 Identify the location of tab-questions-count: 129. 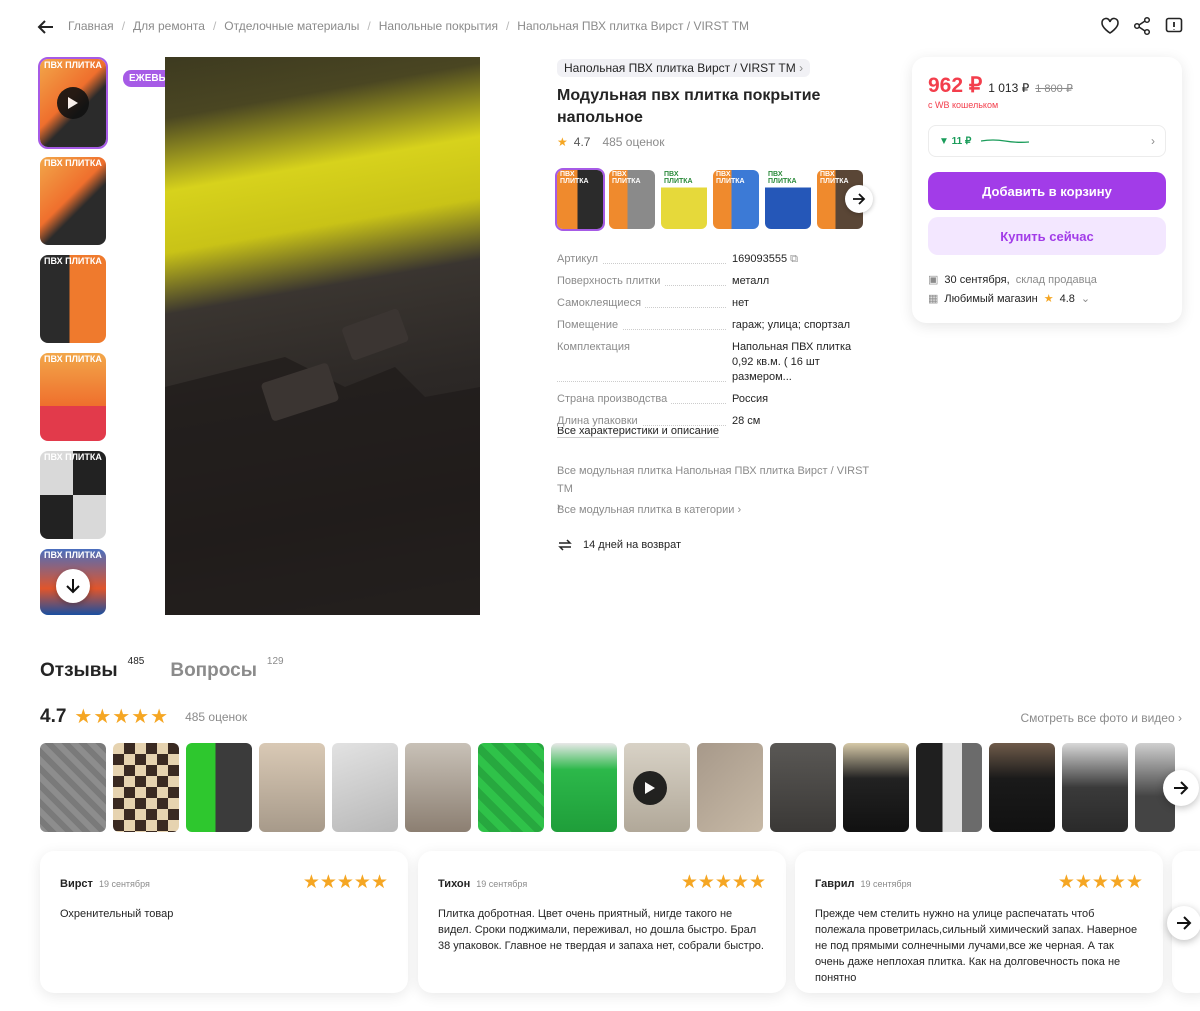
(275, 661).